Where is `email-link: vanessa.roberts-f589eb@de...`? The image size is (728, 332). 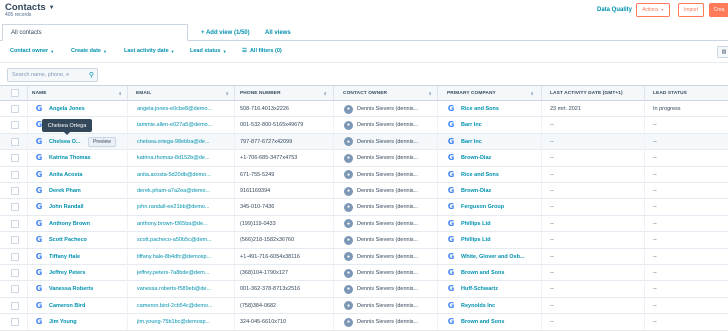 email-link: vanessa.roberts-f589eb@de... is located at coordinates (185, 289).